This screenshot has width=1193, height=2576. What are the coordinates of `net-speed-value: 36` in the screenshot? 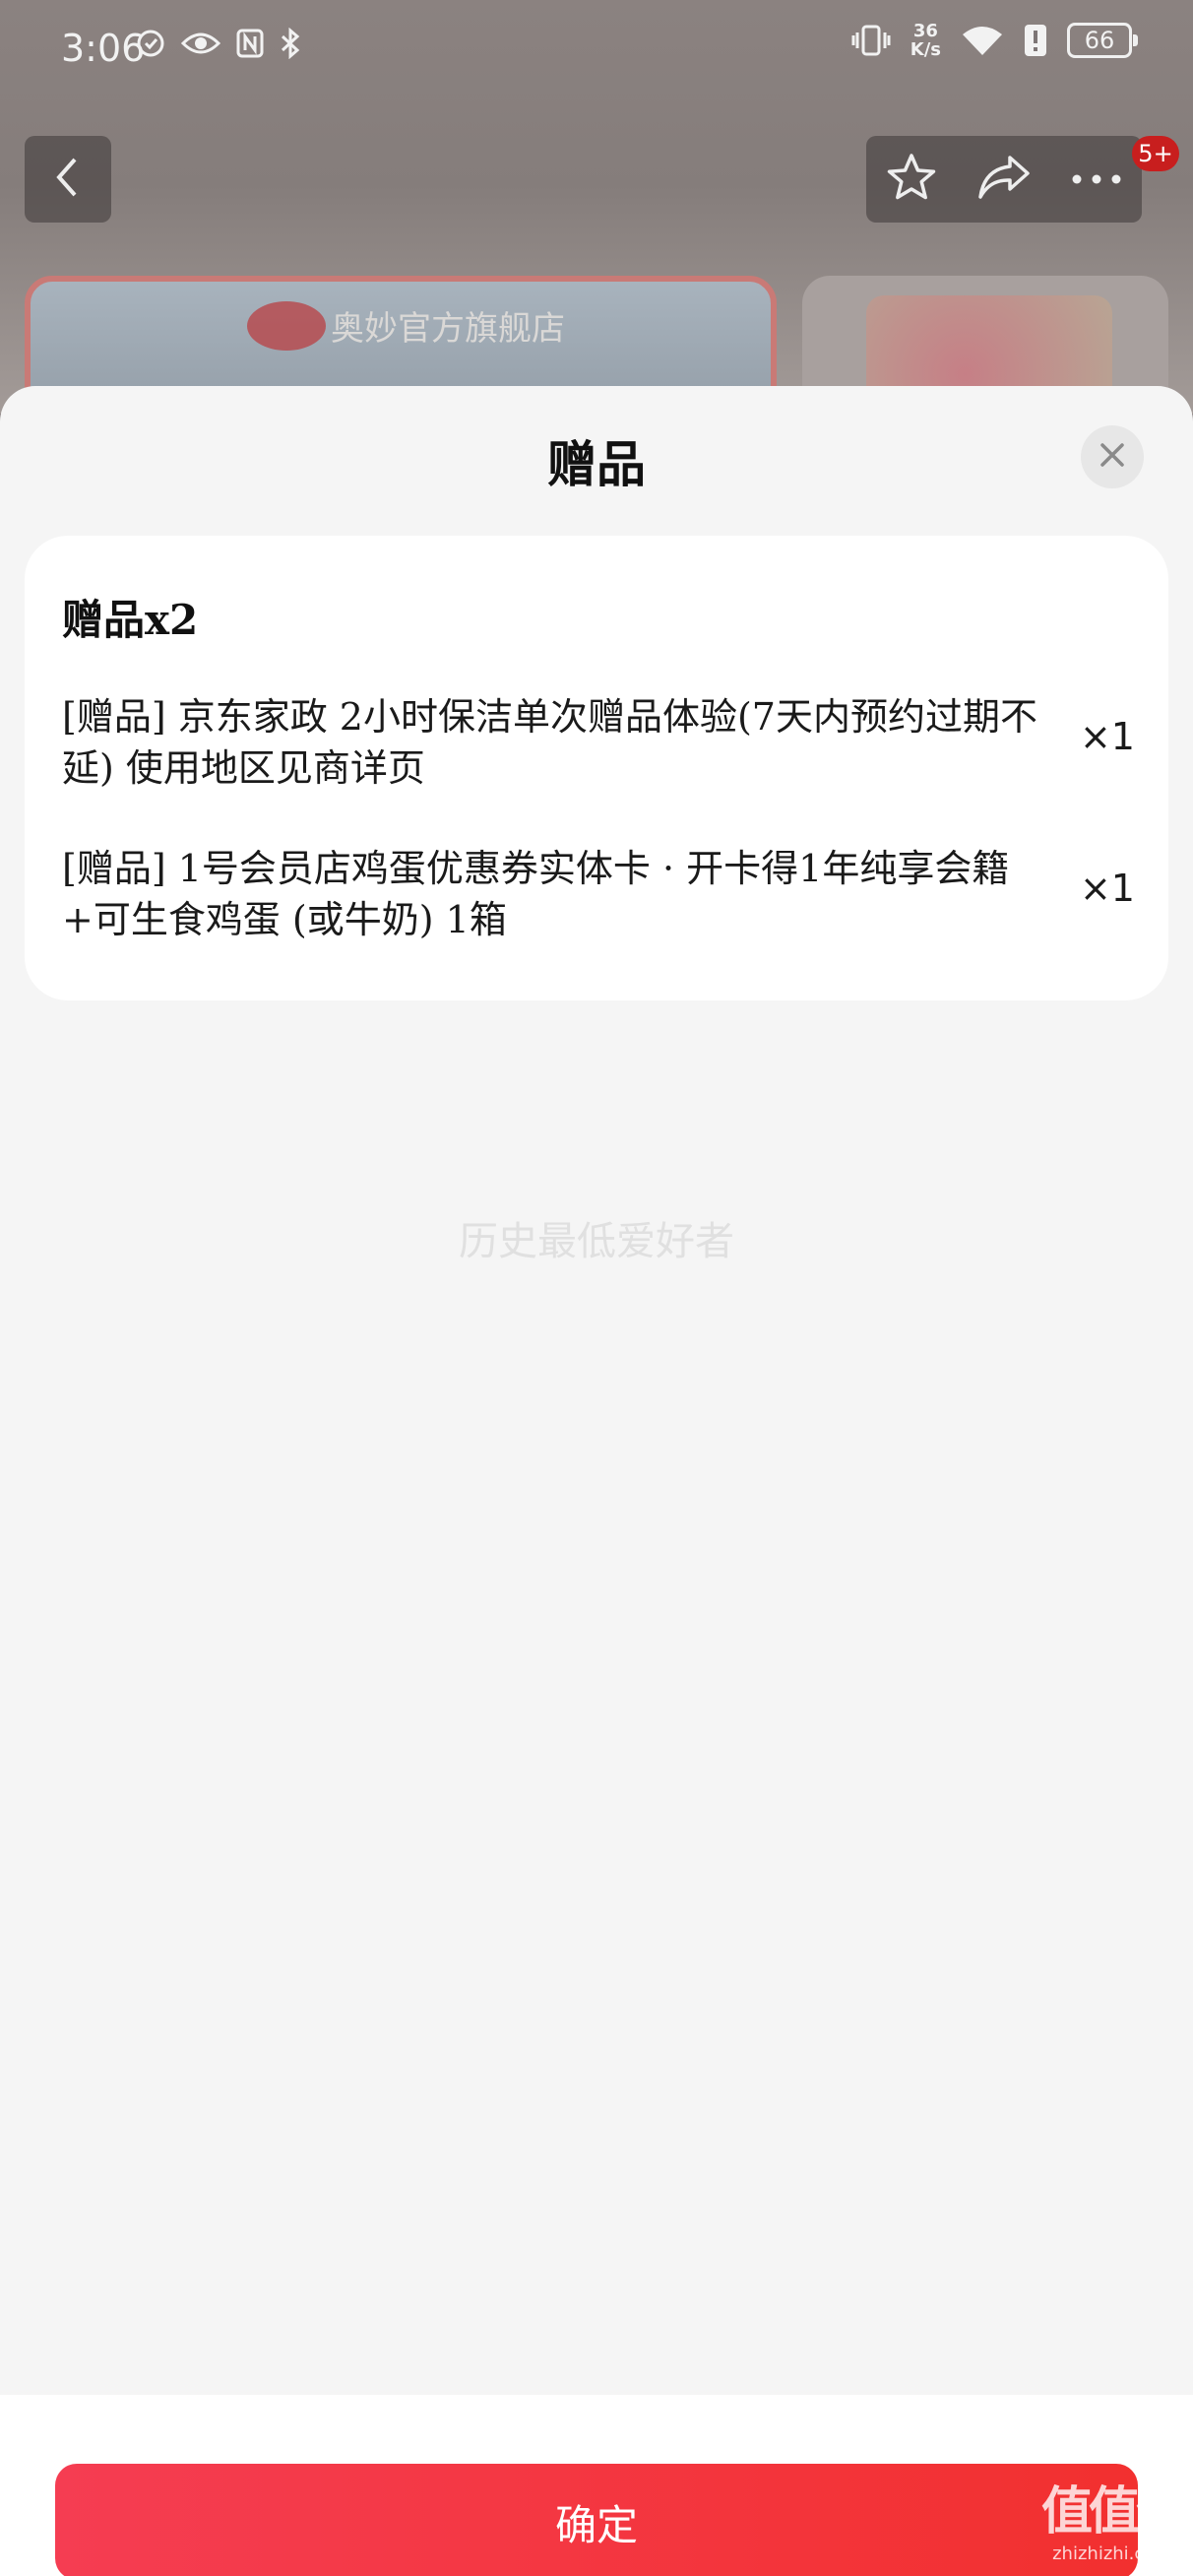 It's located at (925, 31).